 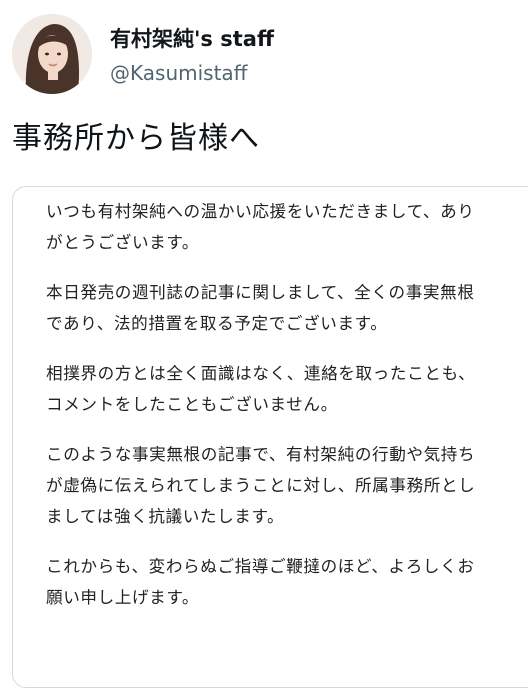 What do you see at coordinates (287, 227) in the screenshot?
I see `notice-paragraph: いつも有村架純への温かい応援をいただきまして、あり がとうございます。` at bounding box center [287, 227].